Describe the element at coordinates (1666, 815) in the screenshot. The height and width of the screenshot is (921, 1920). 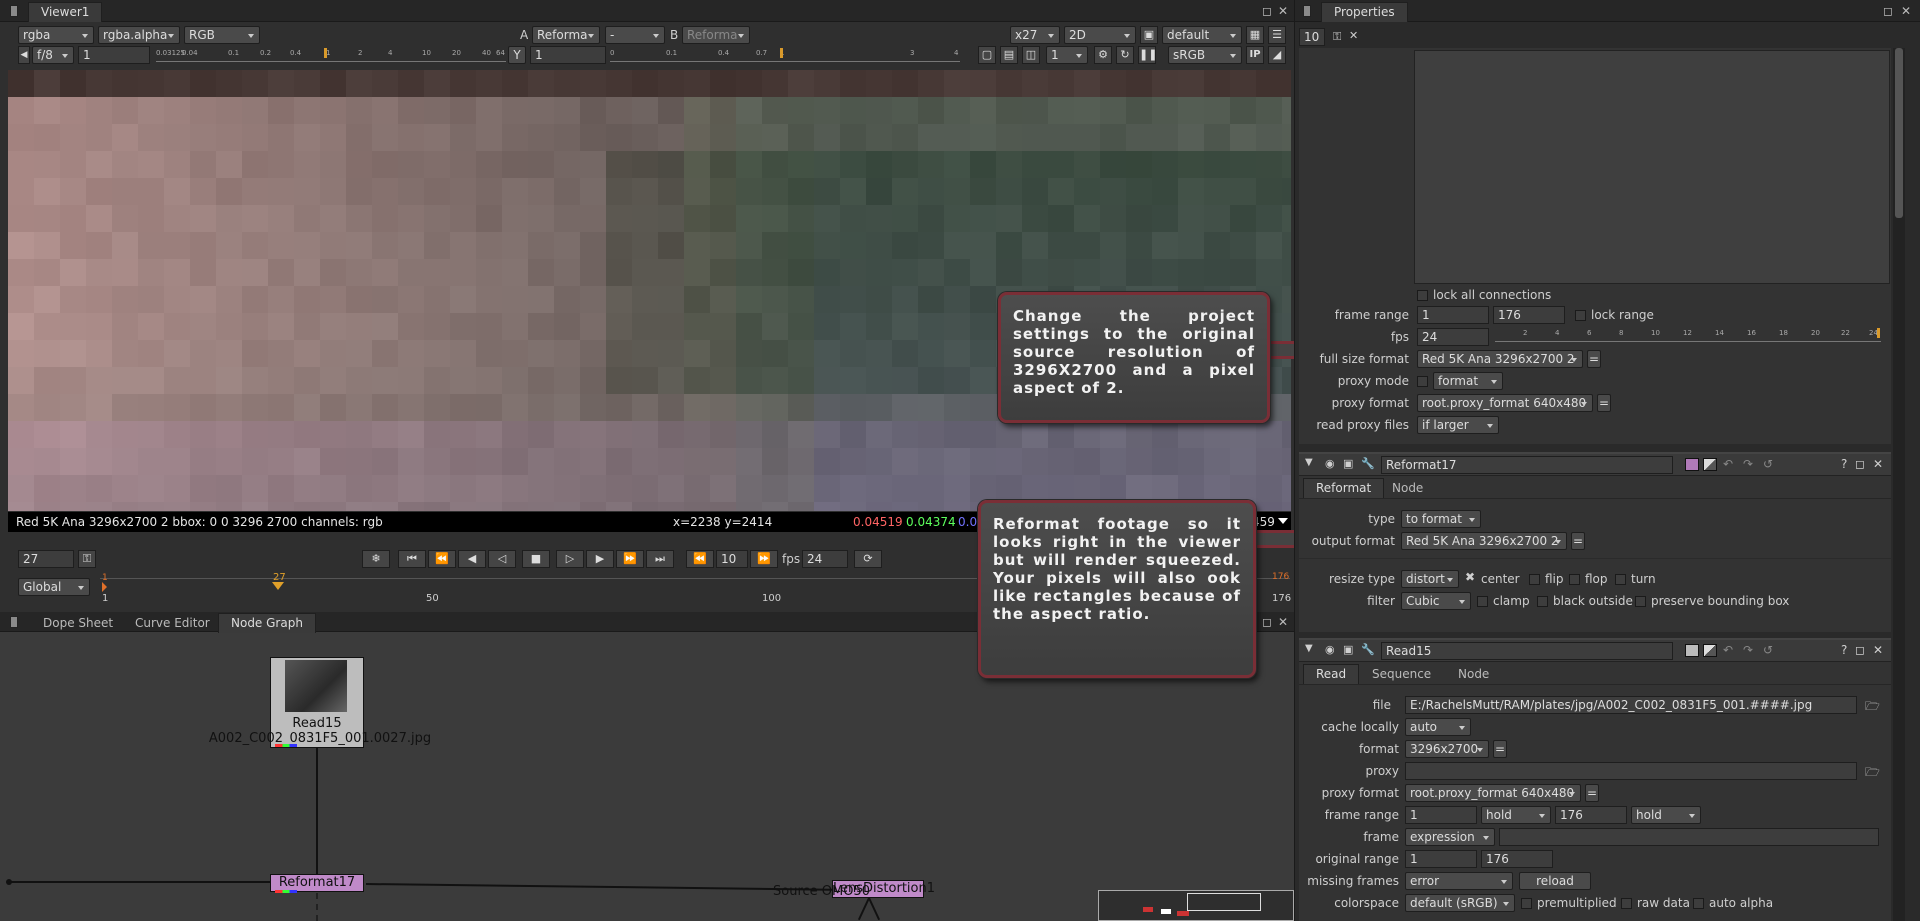
I see `after-dropdown: hold` at that location.